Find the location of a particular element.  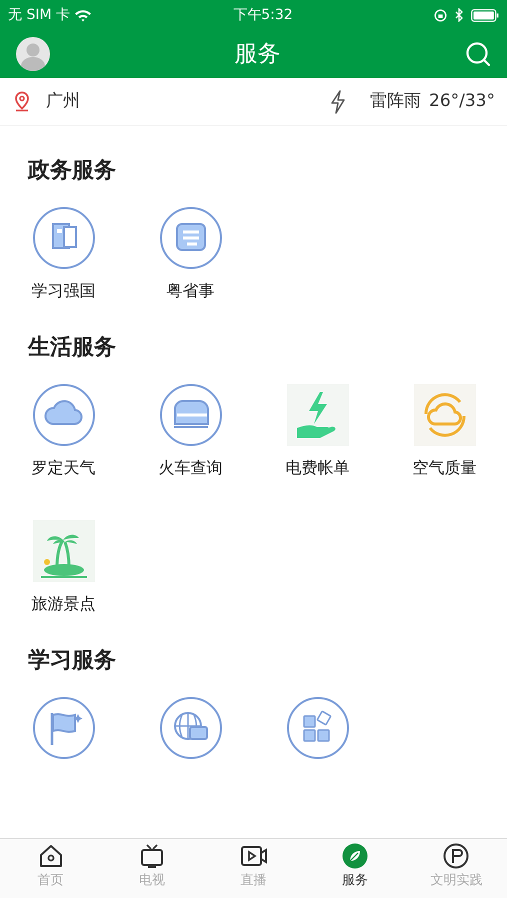

service-label: 学习强国 is located at coordinates (64, 291).